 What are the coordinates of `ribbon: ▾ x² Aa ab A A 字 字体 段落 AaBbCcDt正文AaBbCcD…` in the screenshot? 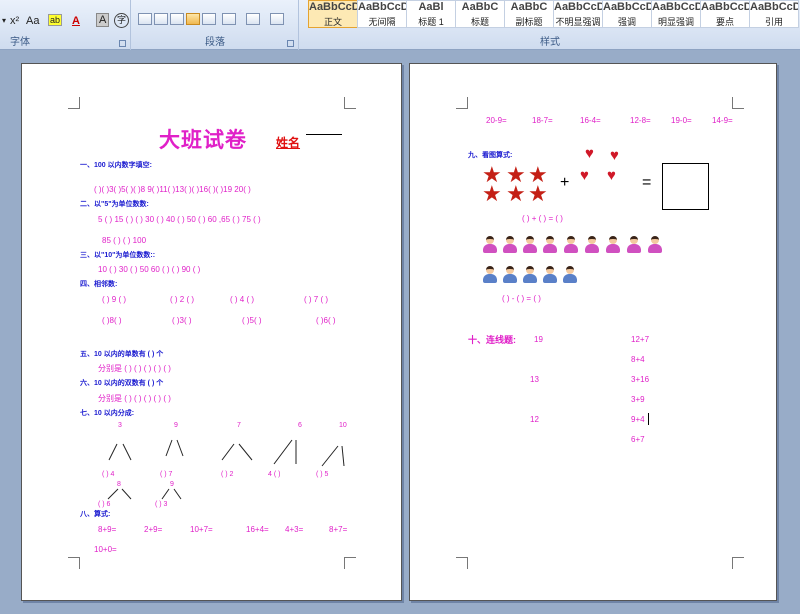 It's located at (400, 25).